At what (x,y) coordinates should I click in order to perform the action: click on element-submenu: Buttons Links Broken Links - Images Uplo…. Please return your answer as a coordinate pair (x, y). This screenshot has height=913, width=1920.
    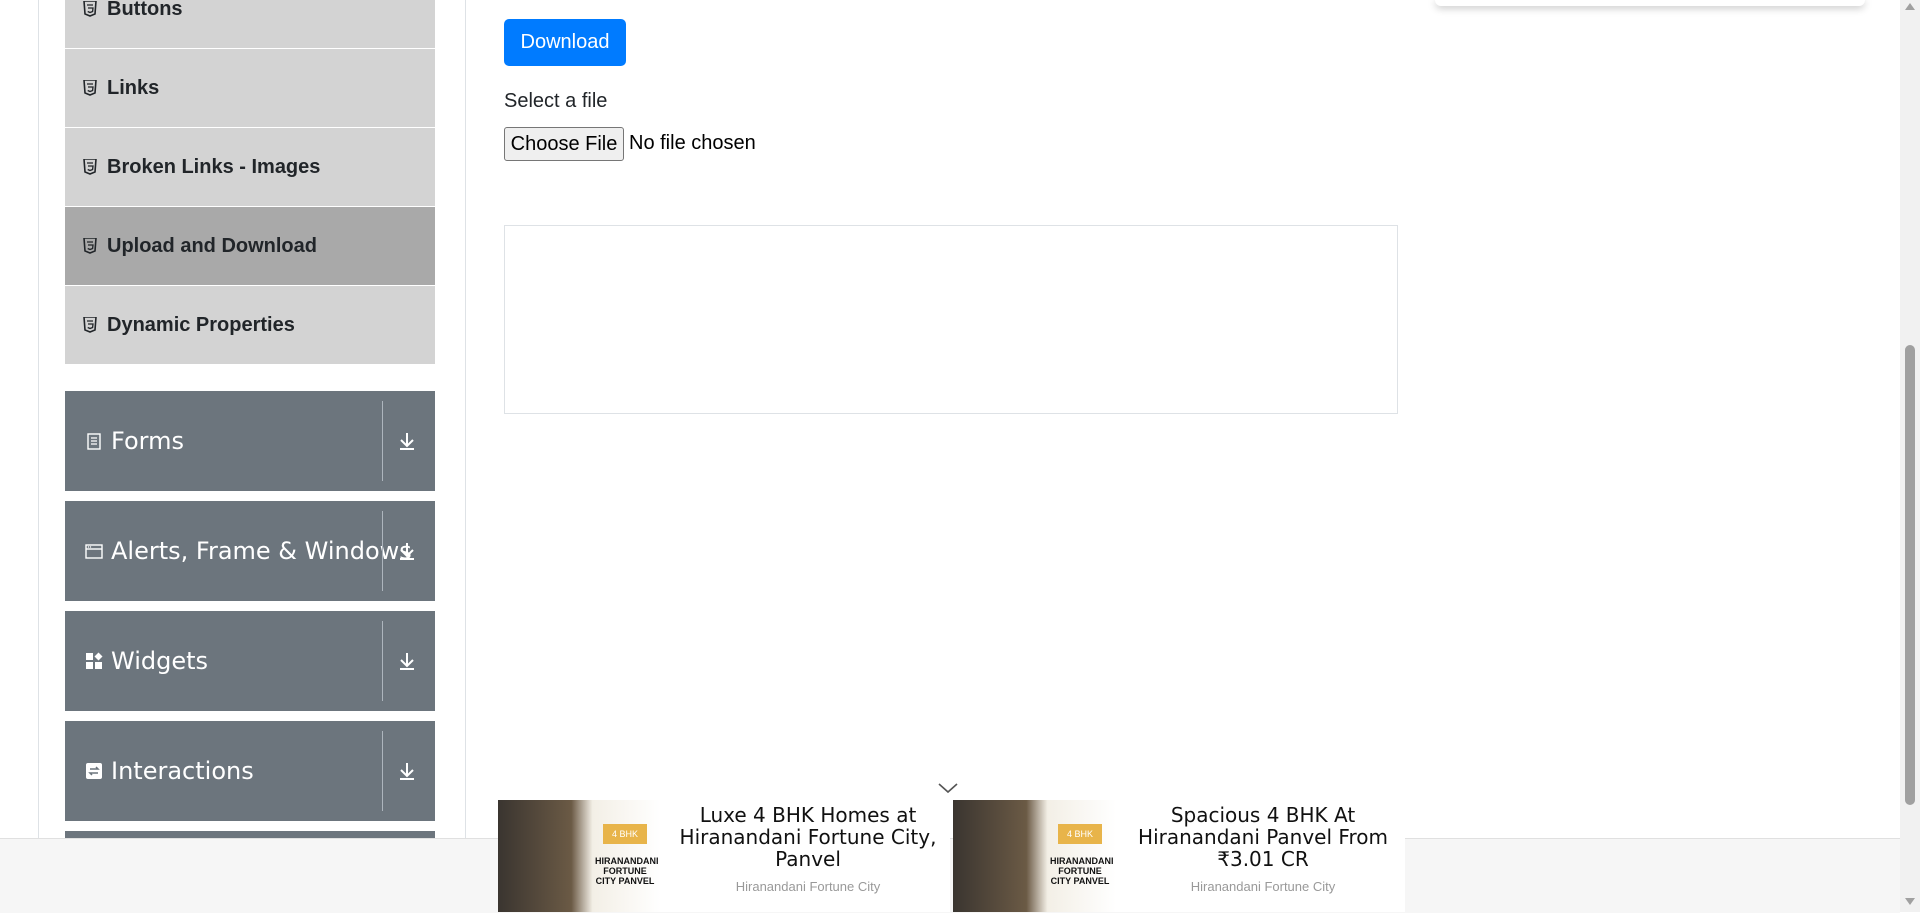
    Looking at the image, I should click on (250, 182).